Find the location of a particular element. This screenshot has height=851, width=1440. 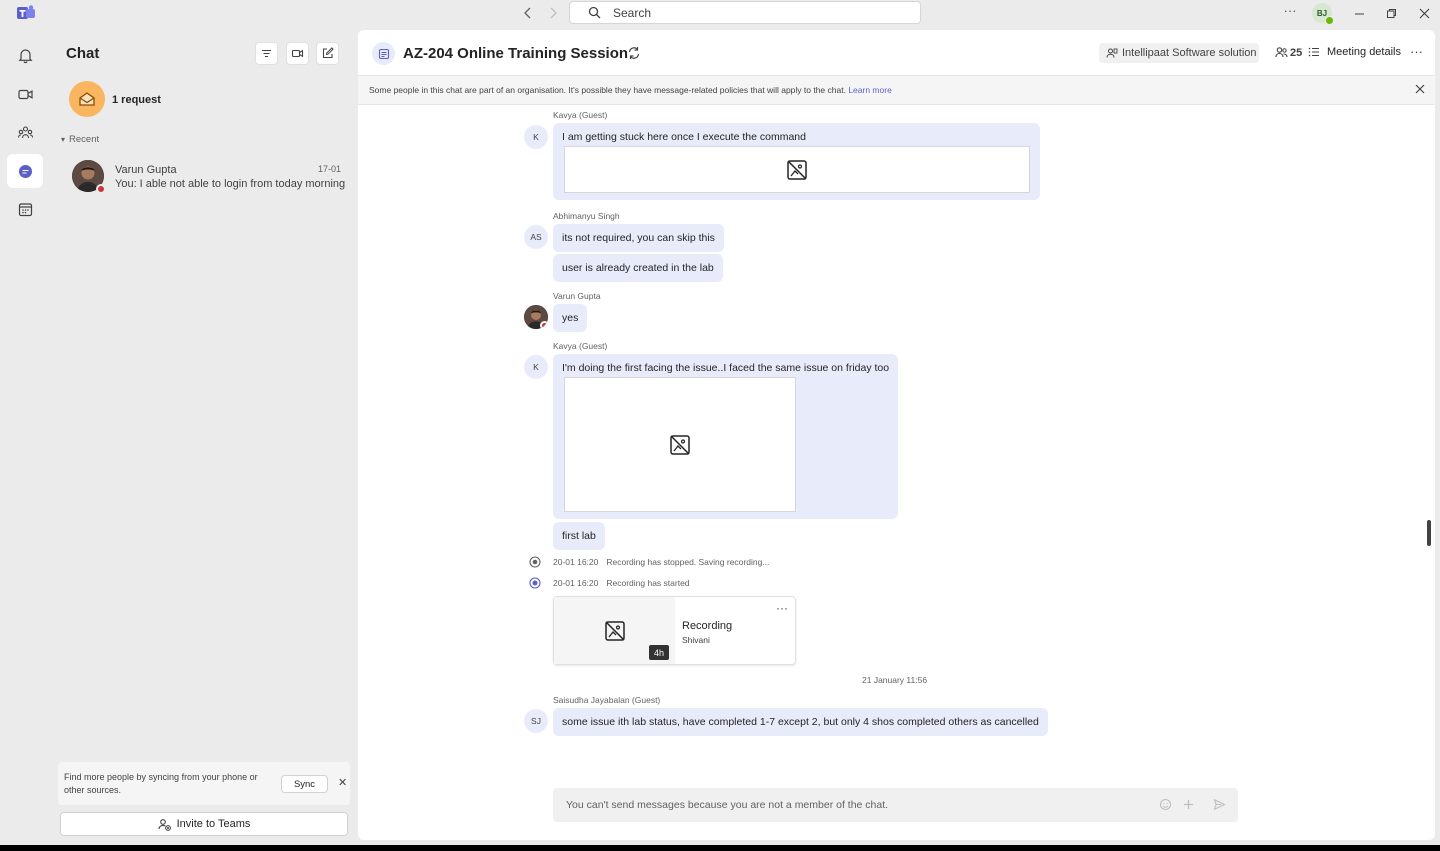

message-text: first lab is located at coordinates (579, 536).